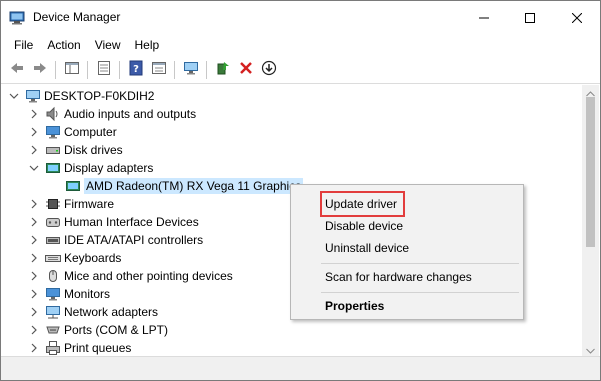 The image size is (601, 381). I want to click on tree-item-display-adapters: Display adapters, so click(90, 168).